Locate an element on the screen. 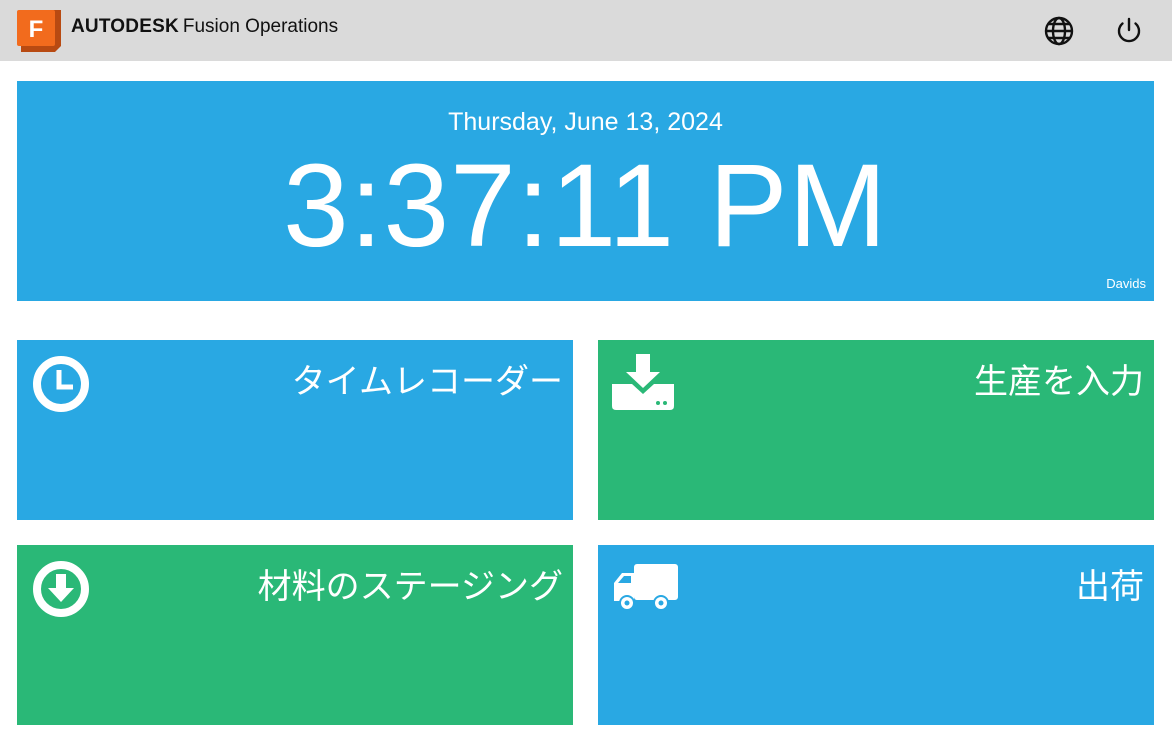  current-time: 3:37:11 PM is located at coordinates (585, 206).